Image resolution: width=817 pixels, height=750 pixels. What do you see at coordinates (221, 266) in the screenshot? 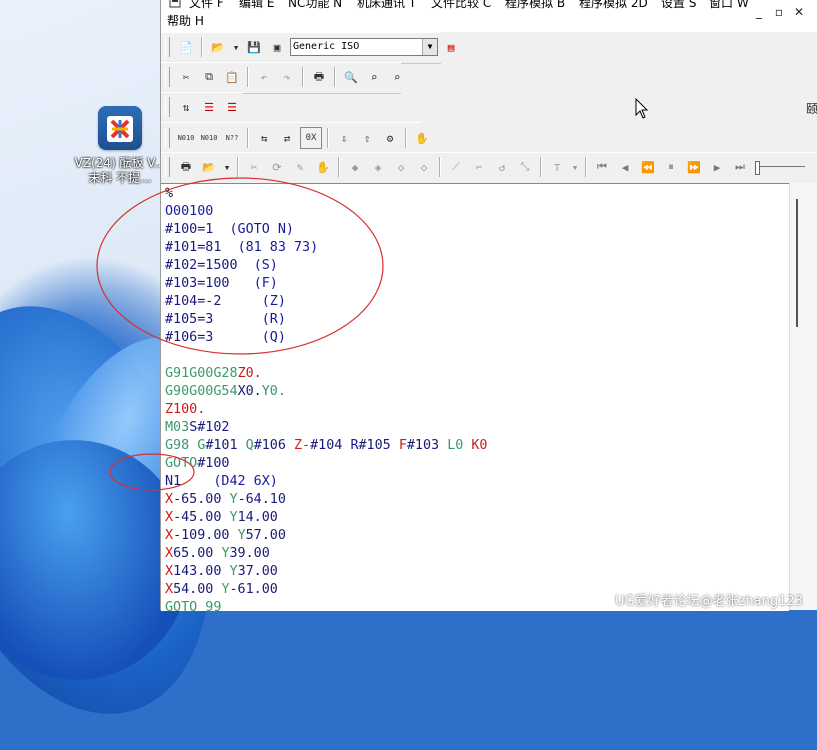
I see `code-line: #102=1500 (S)` at bounding box center [221, 266].